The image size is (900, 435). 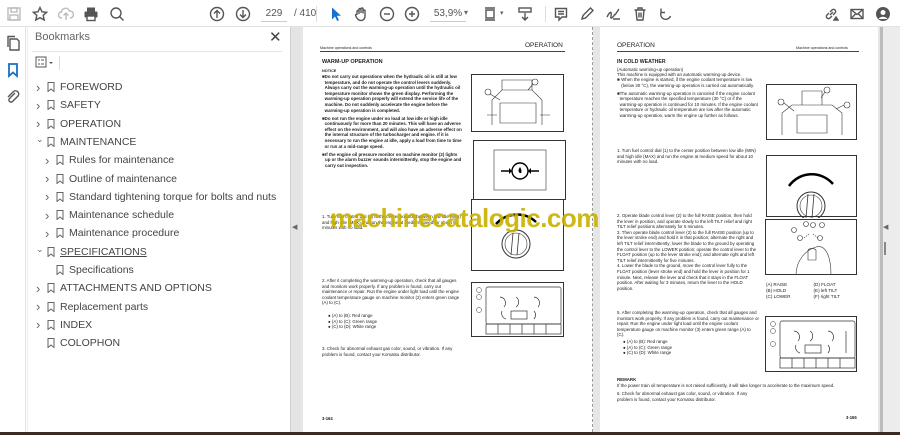 What do you see at coordinates (294, 227) in the screenshot?
I see `collapse-panel-icon: ◀` at bounding box center [294, 227].